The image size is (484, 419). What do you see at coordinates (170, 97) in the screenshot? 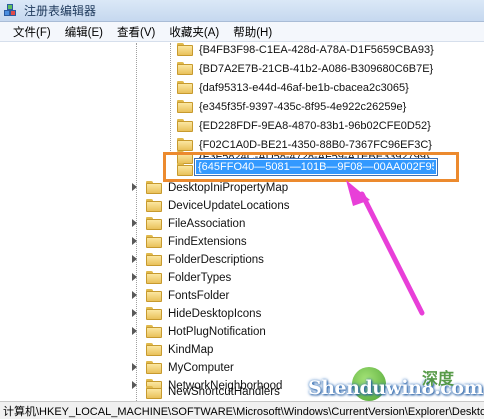
I see `tree-guide-line` at bounding box center [170, 97].